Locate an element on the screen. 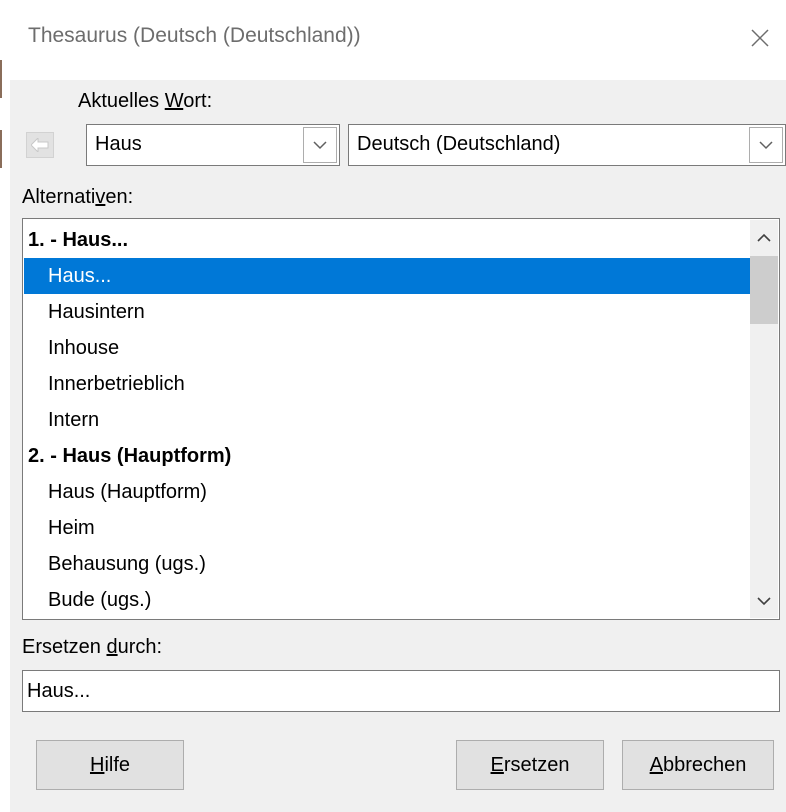 This screenshot has width=786, height=812. back-button is located at coordinates (40, 145).